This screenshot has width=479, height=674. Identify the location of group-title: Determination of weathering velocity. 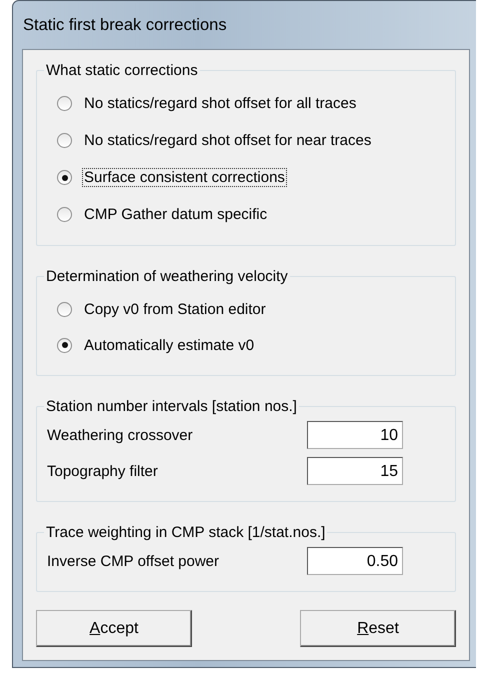
(167, 276).